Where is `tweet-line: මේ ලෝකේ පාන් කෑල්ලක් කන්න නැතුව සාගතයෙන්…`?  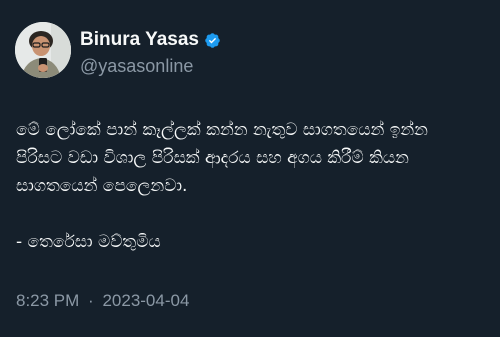
tweet-line: මේ ලෝකේ පාන් කෑල්ලක් කන්න නැතුව සාගතයෙන්… is located at coordinates (222, 130).